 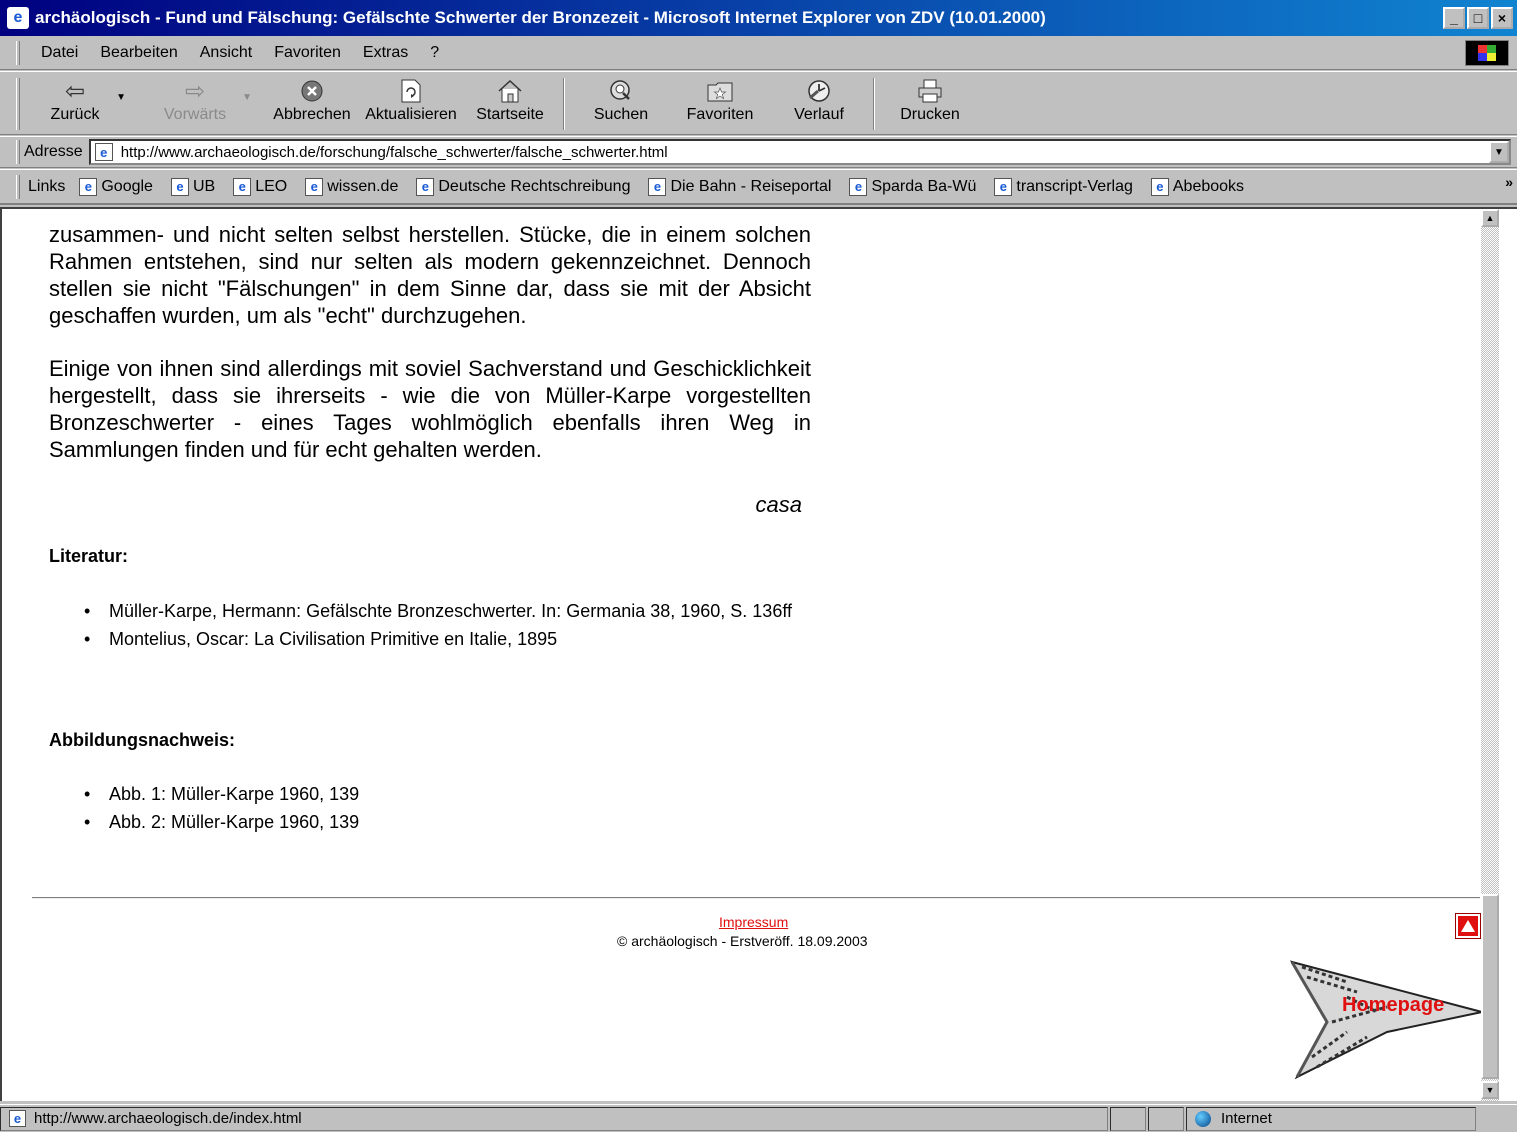 What do you see at coordinates (1074, 186) in the screenshot?
I see `link-label: transcript-Verlag` at bounding box center [1074, 186].